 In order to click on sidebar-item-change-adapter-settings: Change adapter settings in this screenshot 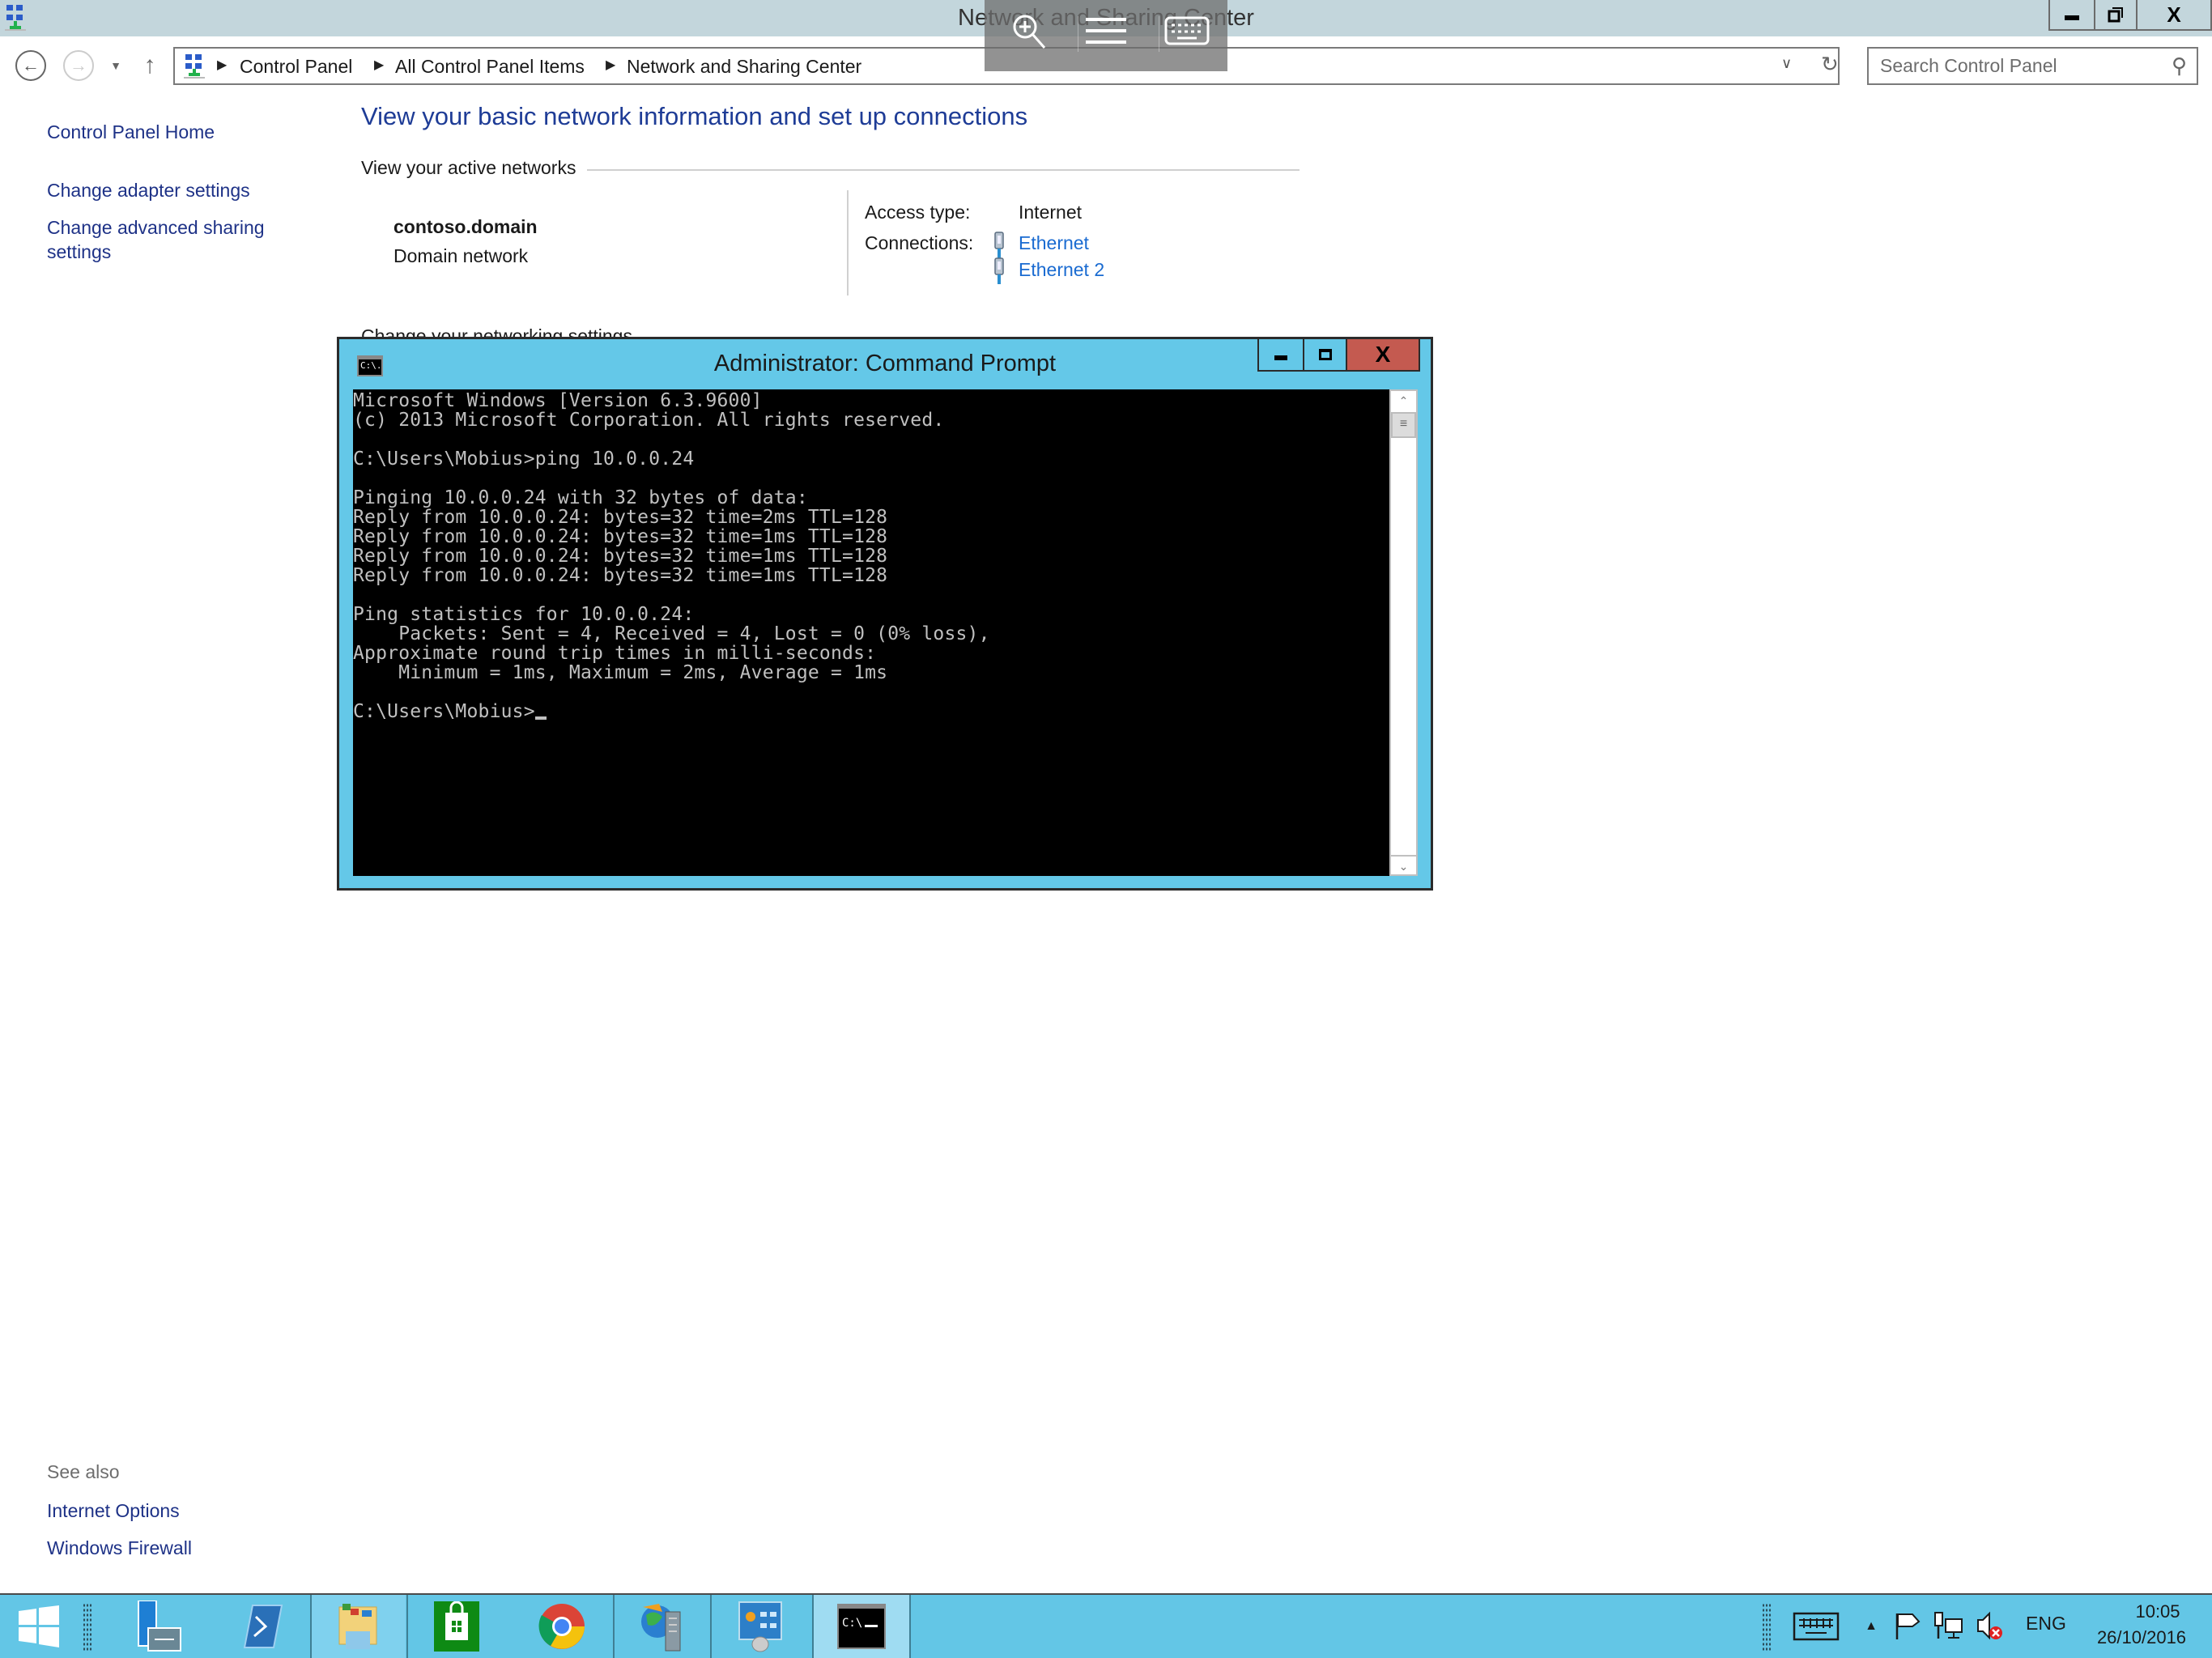, I will do `click(148, 190)`.